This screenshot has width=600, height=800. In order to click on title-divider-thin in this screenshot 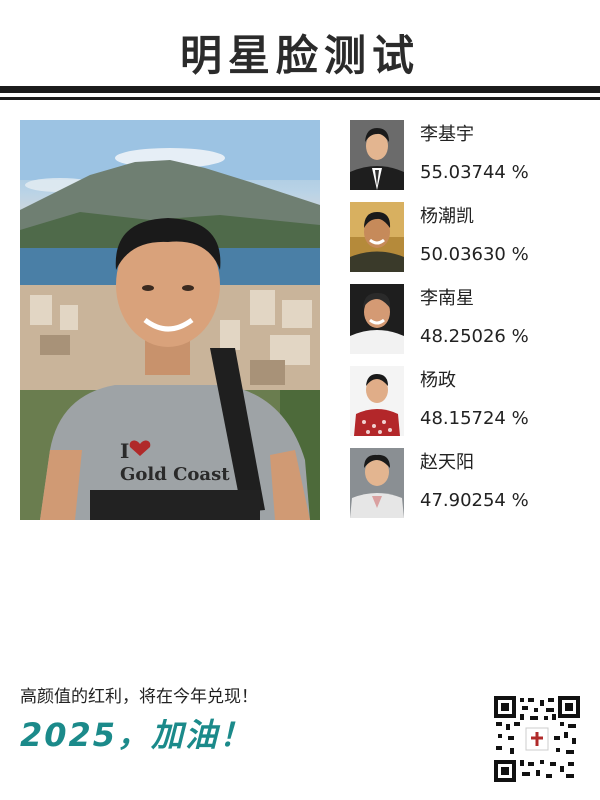, I will do `click(300, 98)`.